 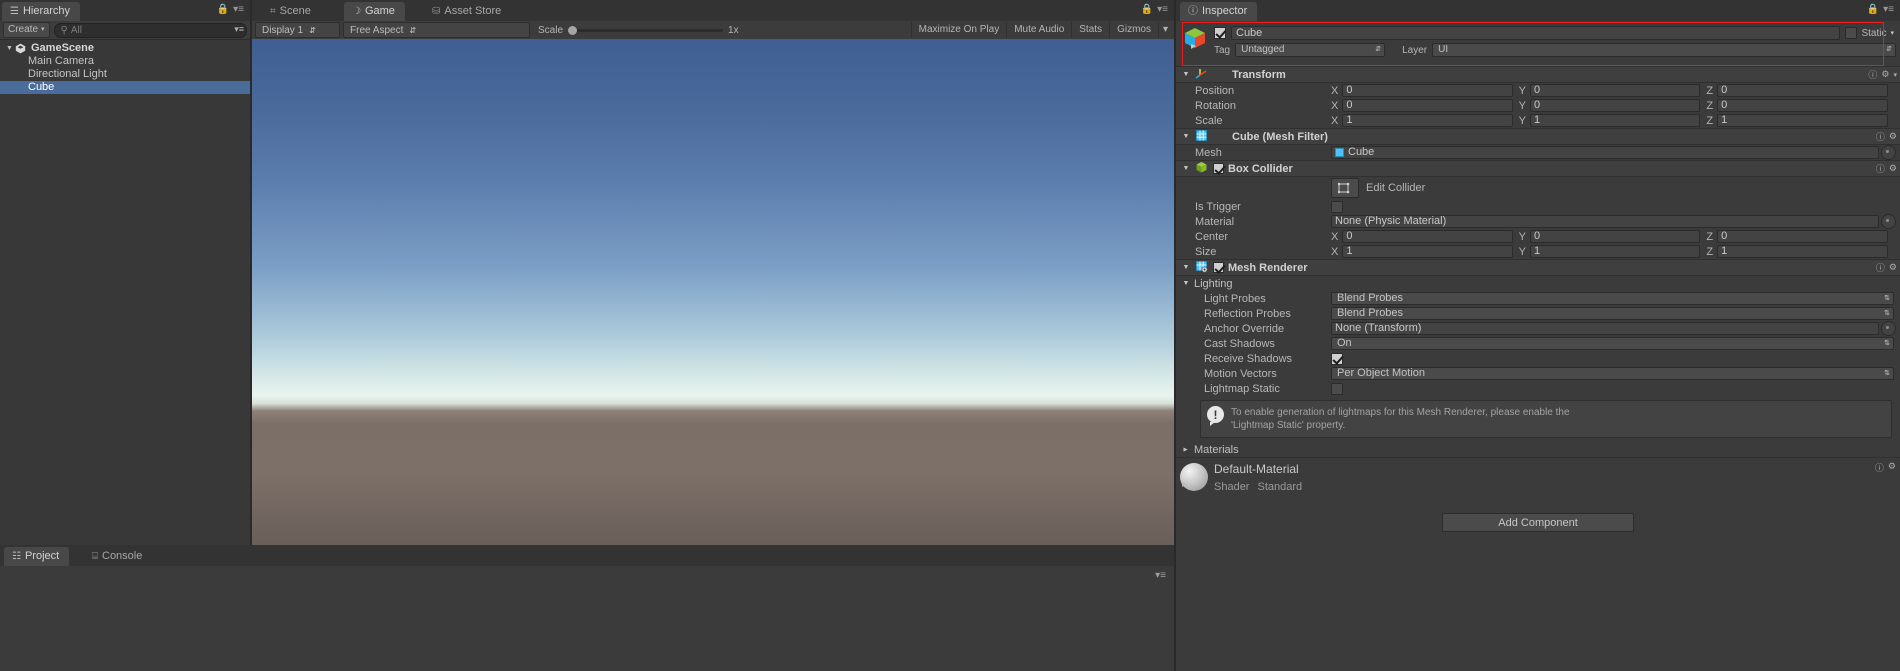 I want to click on boxcollider-enabled-checkbox, so click(x=1218, y=168).